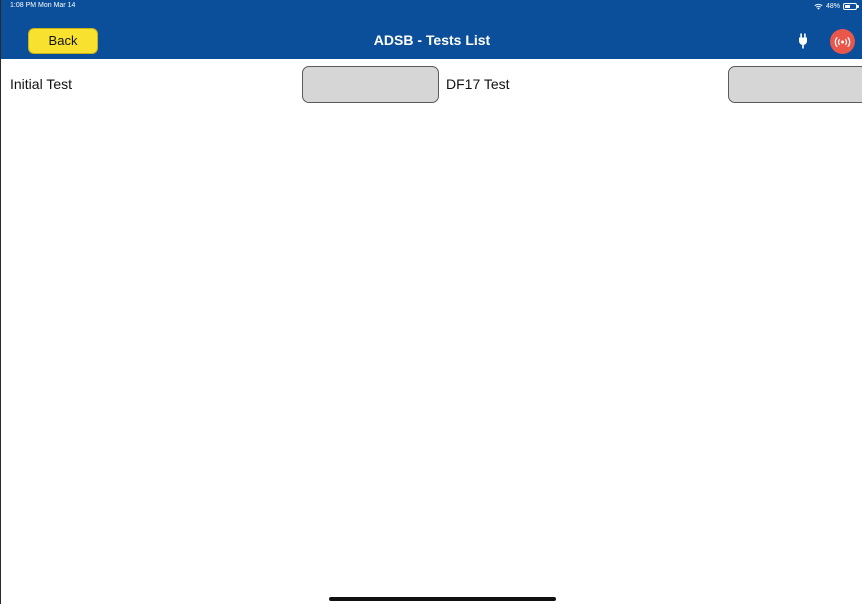 Image resolution: width=862 pixels, height=604 pixels. Describe the element at coordinates (851, 6) in the screenshot. I see `battery-icon` at that location.